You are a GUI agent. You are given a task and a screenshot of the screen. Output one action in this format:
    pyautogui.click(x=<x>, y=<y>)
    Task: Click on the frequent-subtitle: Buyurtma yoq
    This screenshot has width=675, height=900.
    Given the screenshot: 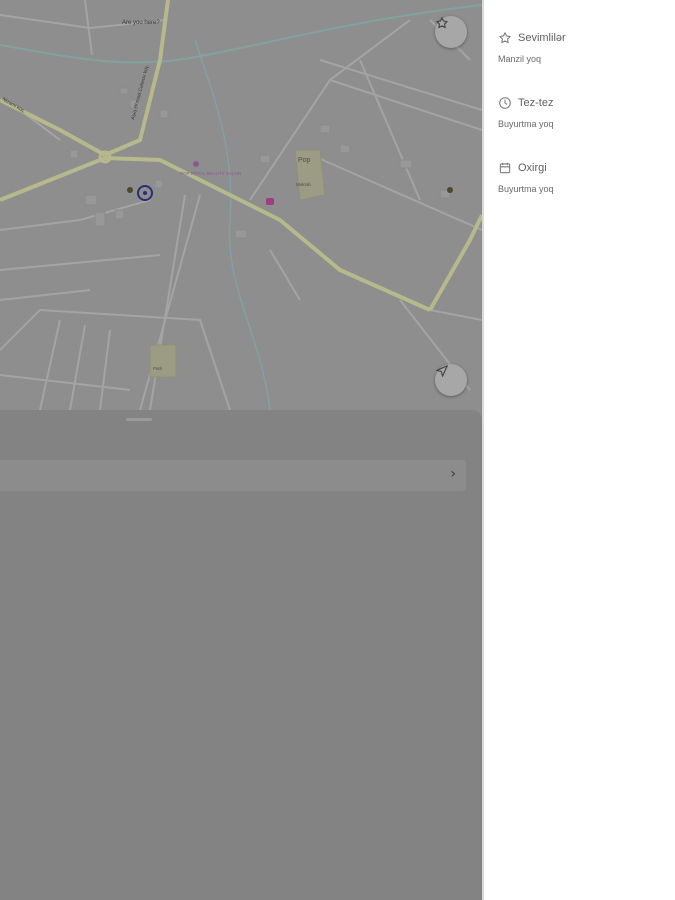 What is the action you would take?
    pyautogui.click(x=526, y=124)
    